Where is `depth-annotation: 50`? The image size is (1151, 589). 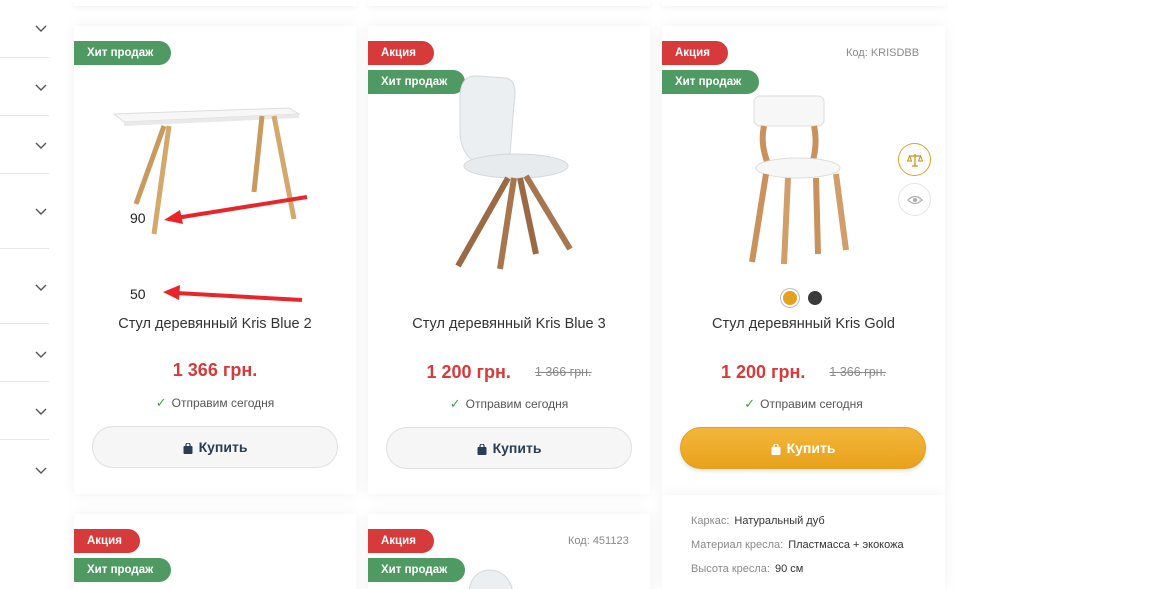 depth-annotation: 50 is located at coordinates (138, 294).